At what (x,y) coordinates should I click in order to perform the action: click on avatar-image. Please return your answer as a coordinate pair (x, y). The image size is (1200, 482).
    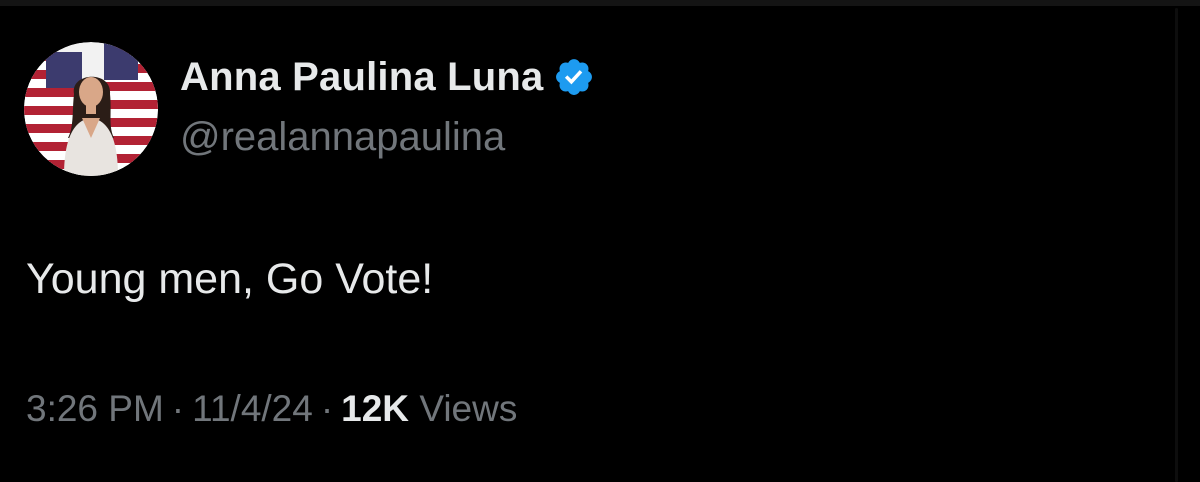
    Looking at the image, I should click on (91, 109).